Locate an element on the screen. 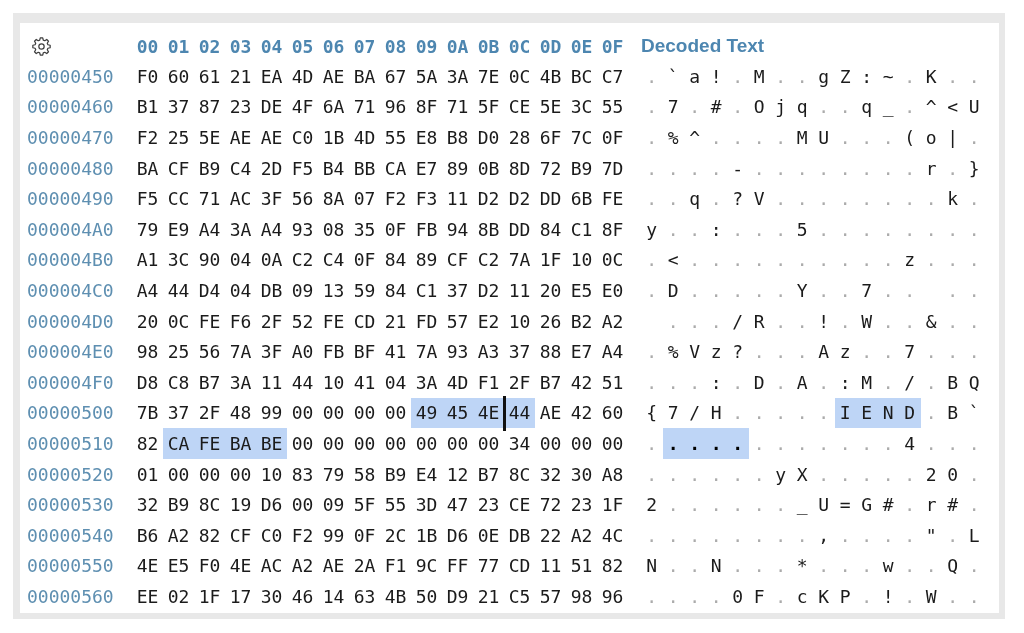  decoded-char: W is located at coordinates (867, 321).